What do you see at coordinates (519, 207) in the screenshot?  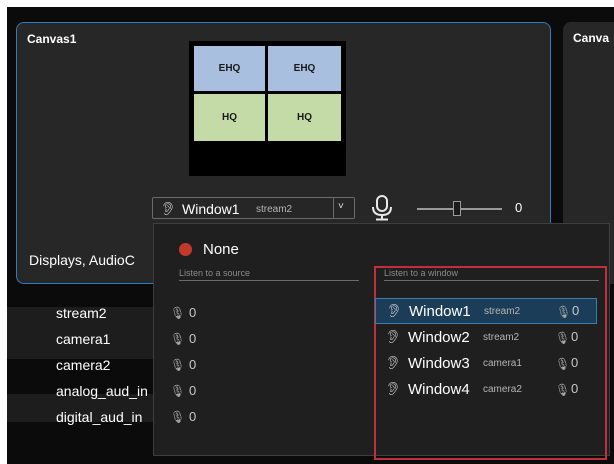 I see `volume-value: 0` at bounding box center [519, 207].